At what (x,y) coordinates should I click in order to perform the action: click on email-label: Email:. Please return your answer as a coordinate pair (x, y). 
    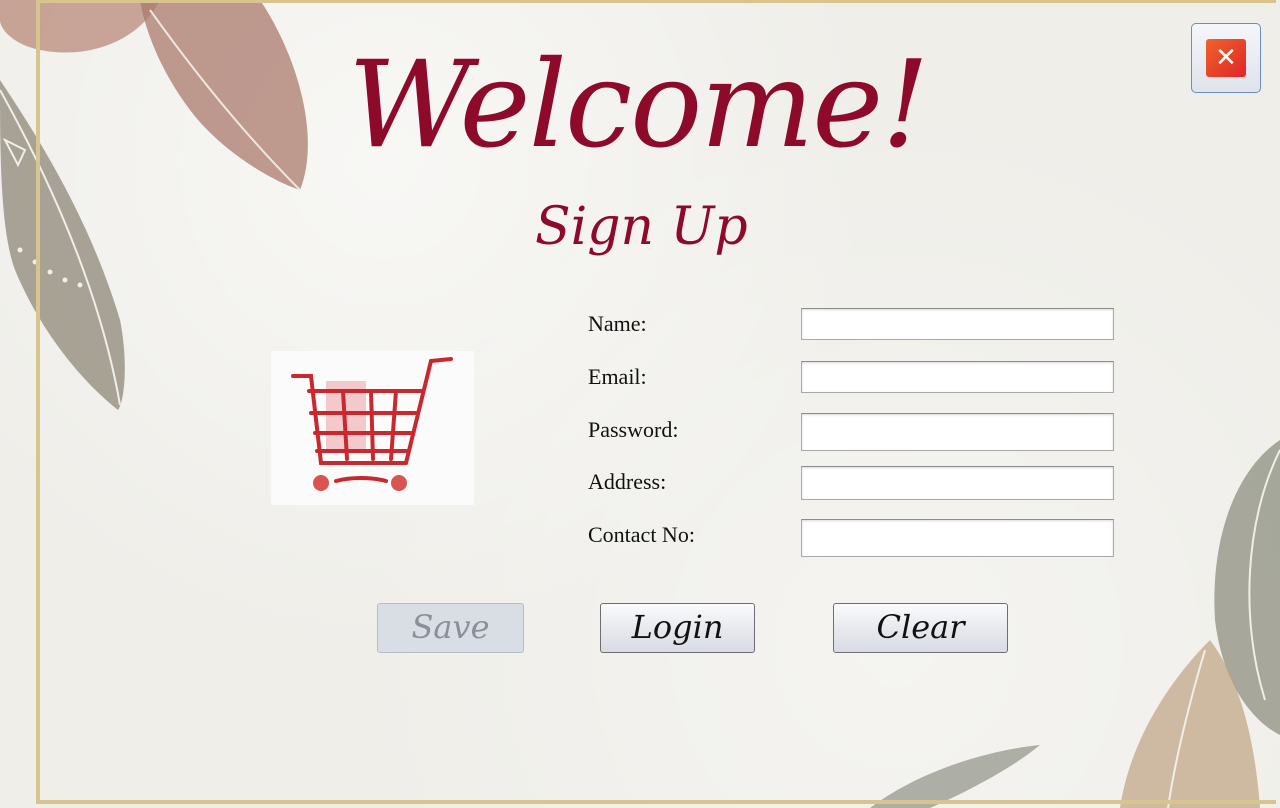
    Looking at the image, I should click on (617, 376).